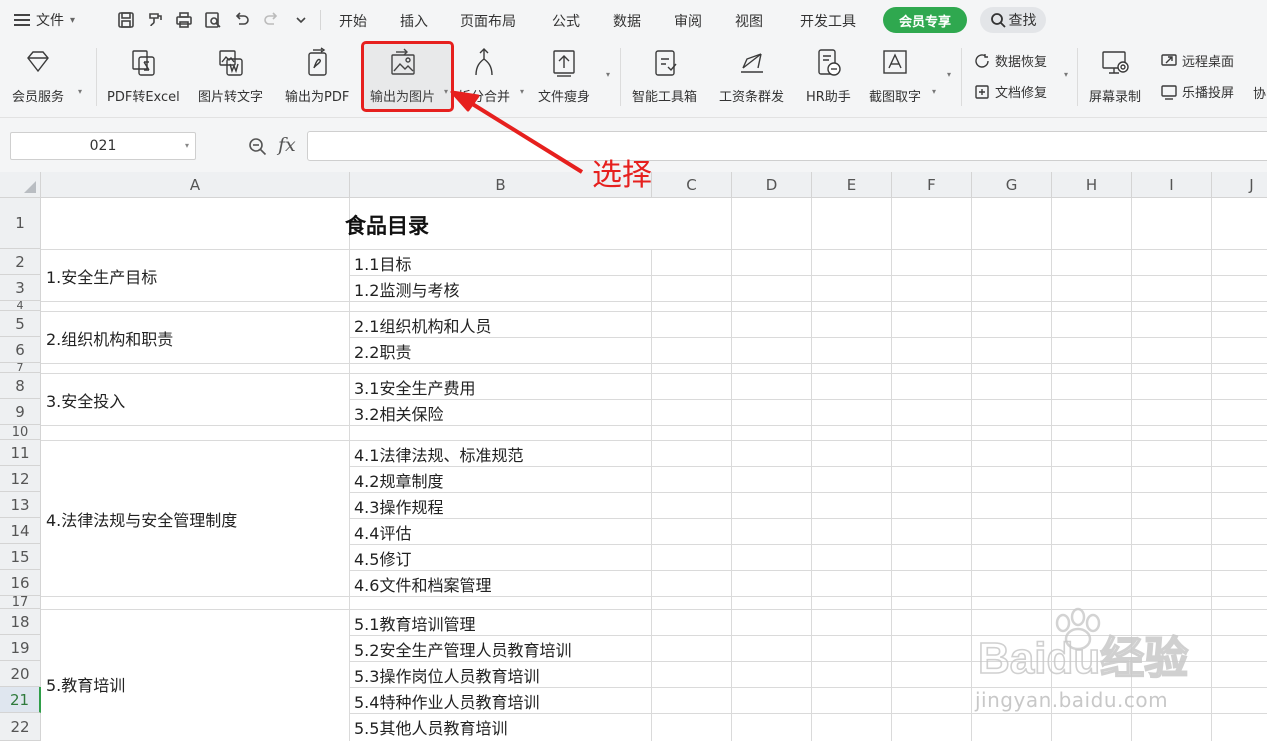  What do you see at coordinates (398, 412) in the screenshot?
I see `item-cell: 3.2相关保险` at bounding box center [398, 412].